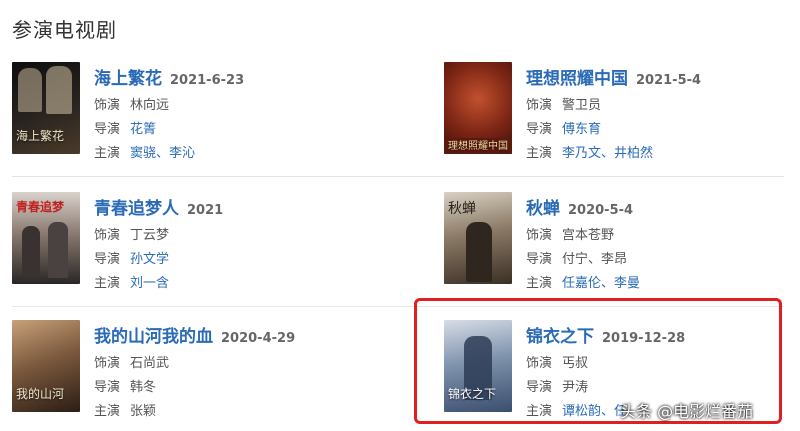  Describe the element at coordinates (398, 176) in the screenshot. I see `row-divider` at that location.